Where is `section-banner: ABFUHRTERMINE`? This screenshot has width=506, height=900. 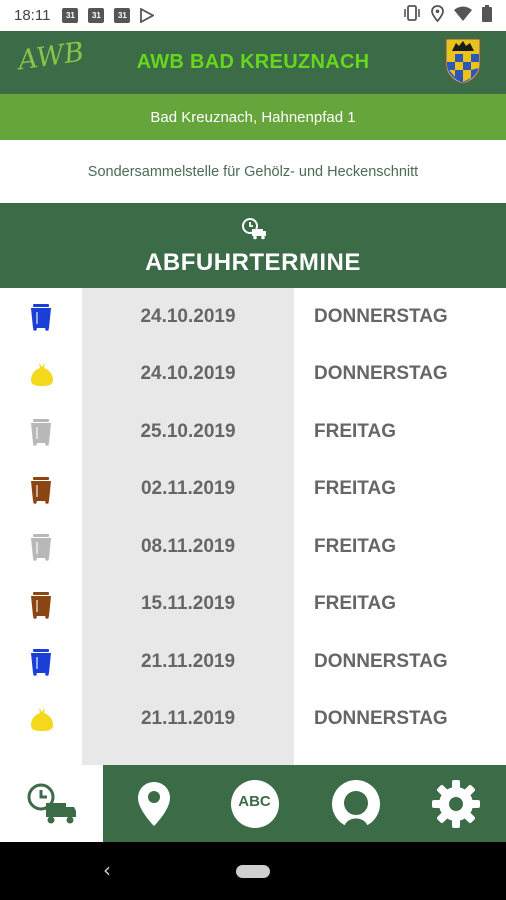
section-banner: ABFUHRTERMINE is located at coordinates (253, 245).